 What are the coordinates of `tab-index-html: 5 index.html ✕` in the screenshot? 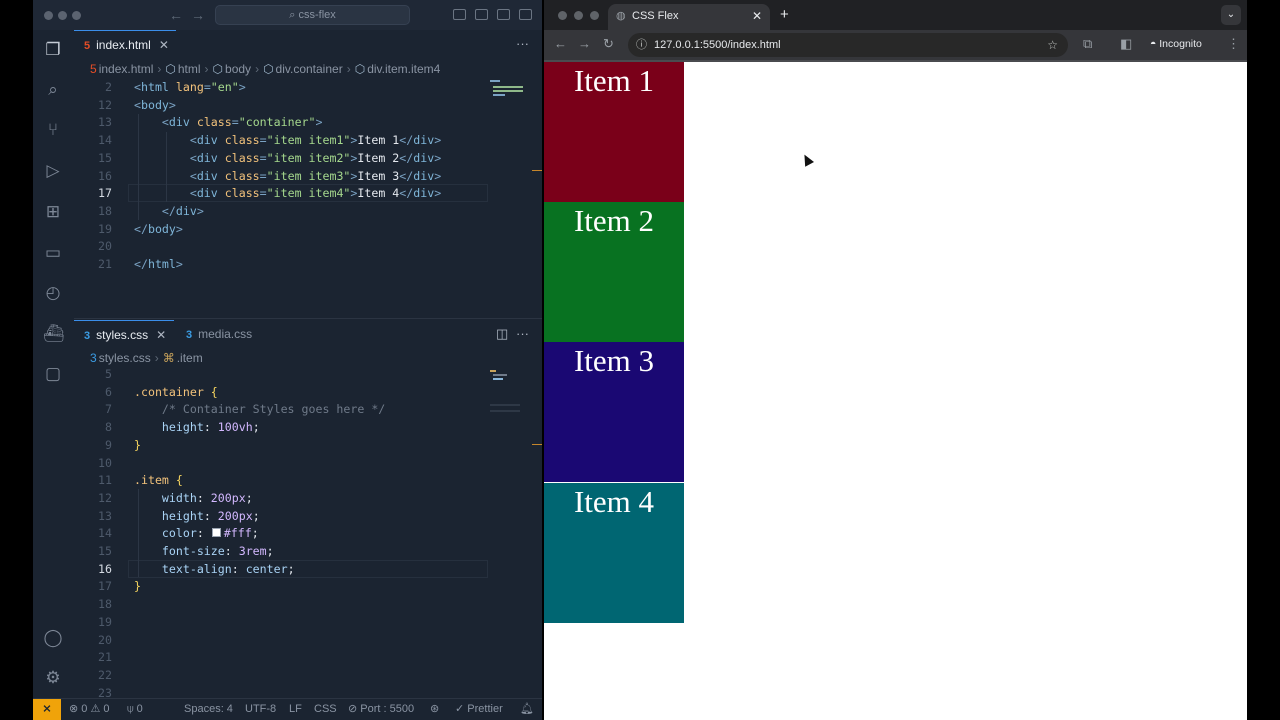 It's located at (125, 44).